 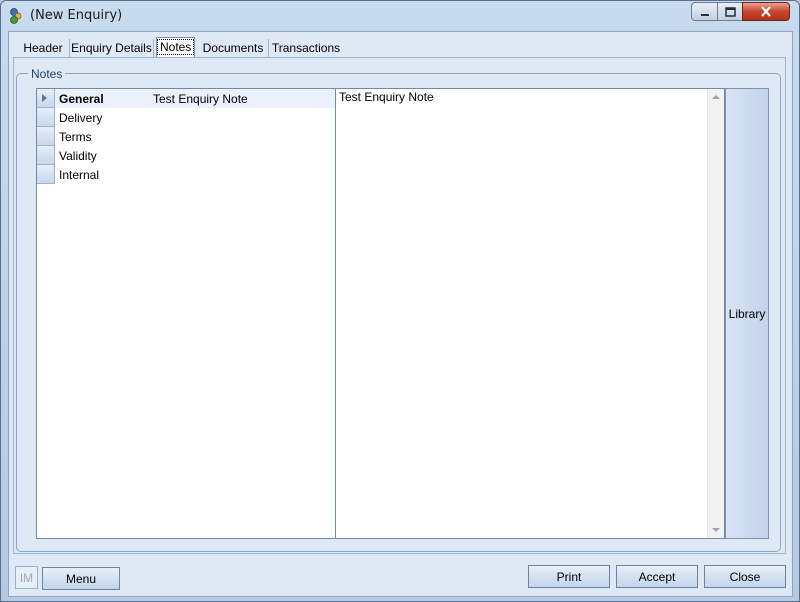 What do you see at coordinates (78, 156) in the screenshot?
I see `note-category: Validity` at bounding box center [78, 156].